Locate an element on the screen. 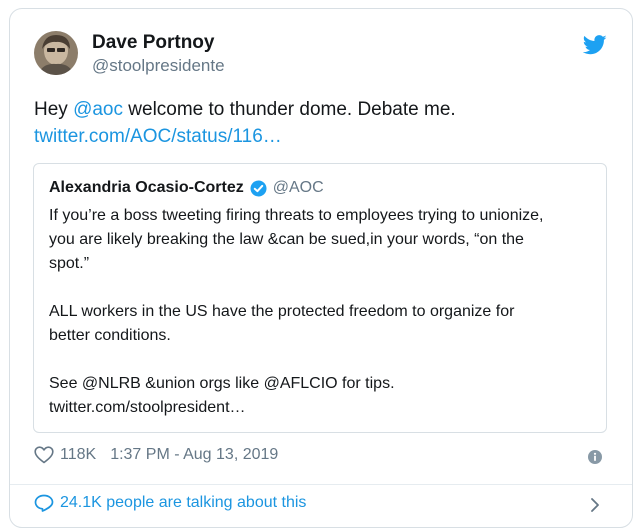  avatar is located at coordinates (56, 53).